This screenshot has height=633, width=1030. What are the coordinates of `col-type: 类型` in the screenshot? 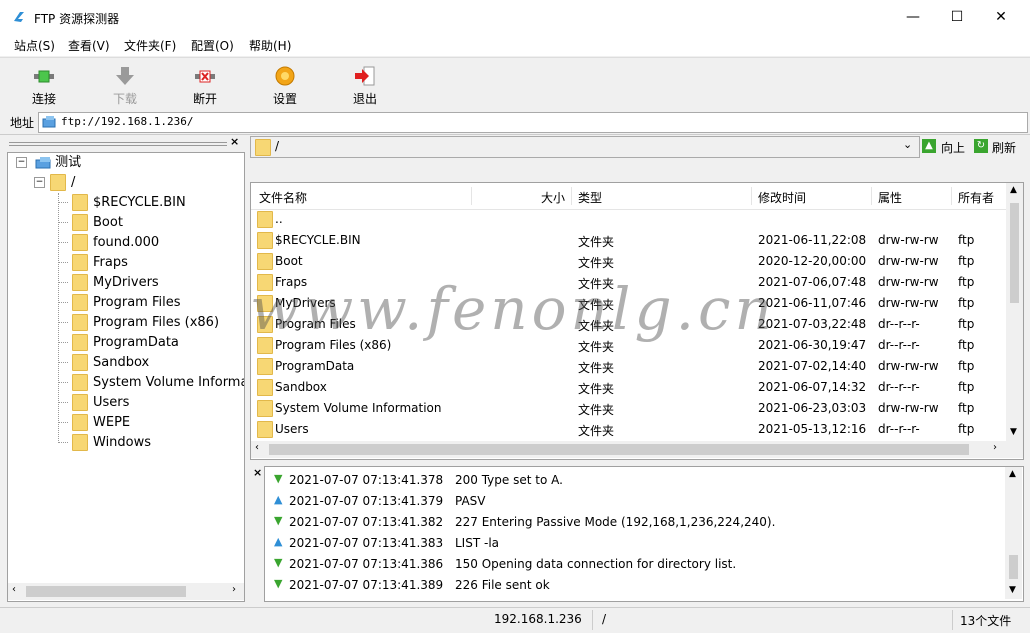 It's located at (590, 197).